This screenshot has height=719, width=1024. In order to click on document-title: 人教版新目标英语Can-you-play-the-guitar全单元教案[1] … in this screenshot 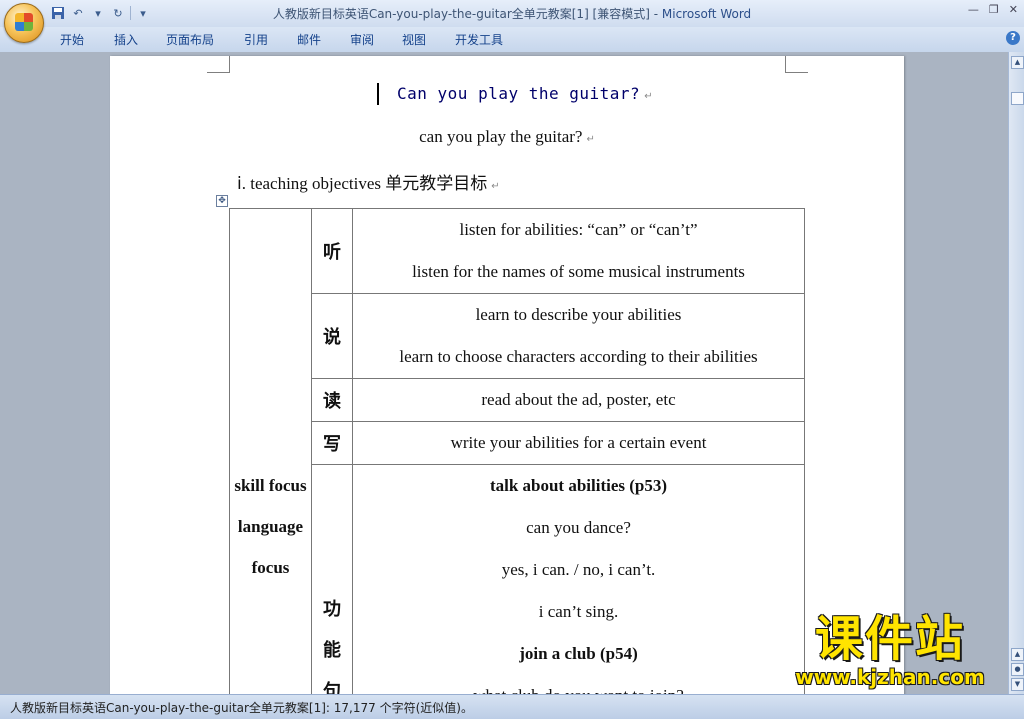, I will do `click(467, 14)`.